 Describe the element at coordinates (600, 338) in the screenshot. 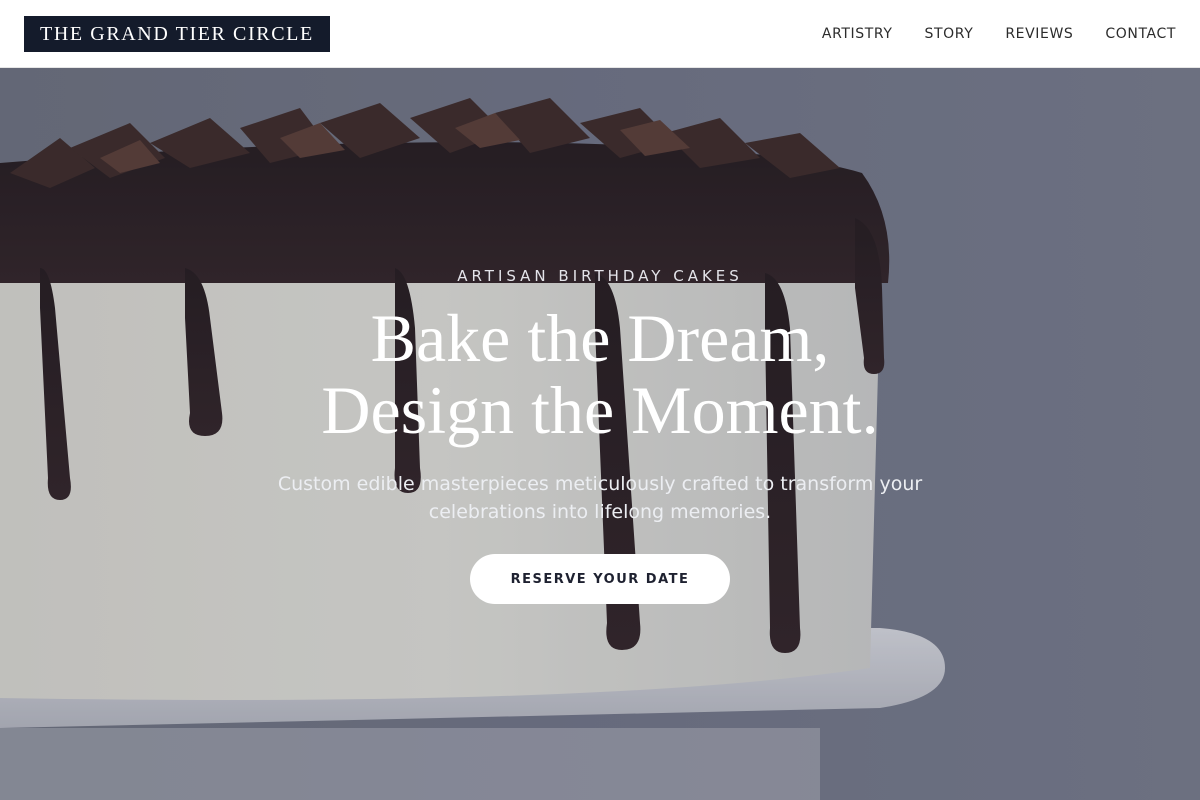

I see `hero-headline-line-1: Bake the Dream,` at that location.